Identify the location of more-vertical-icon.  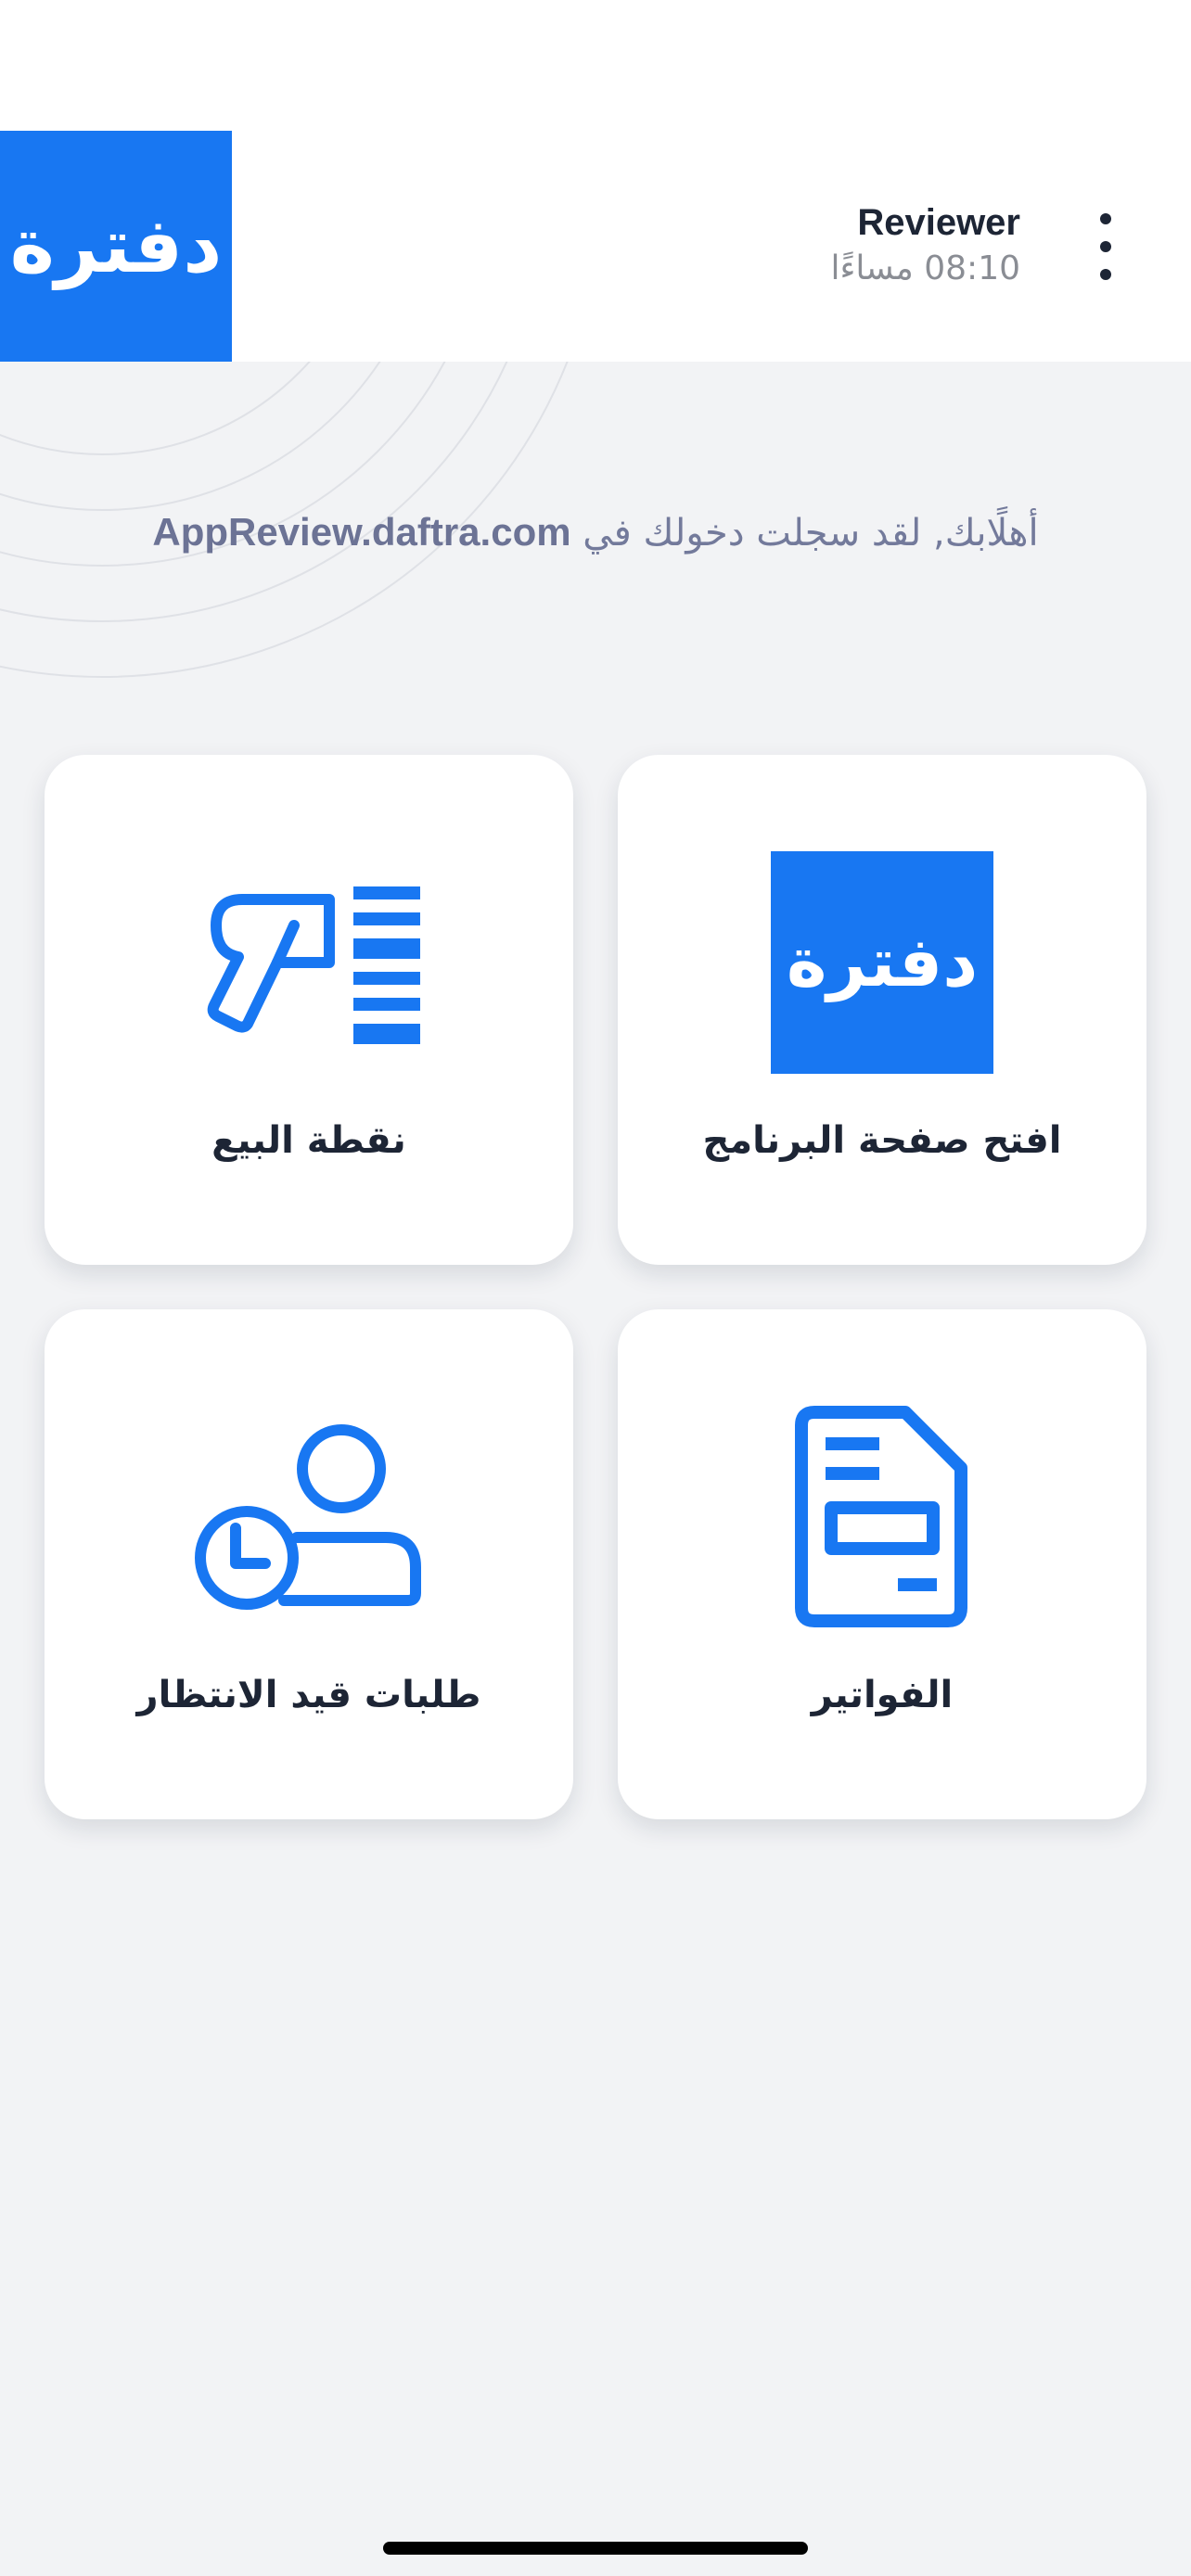
(1105, 246).